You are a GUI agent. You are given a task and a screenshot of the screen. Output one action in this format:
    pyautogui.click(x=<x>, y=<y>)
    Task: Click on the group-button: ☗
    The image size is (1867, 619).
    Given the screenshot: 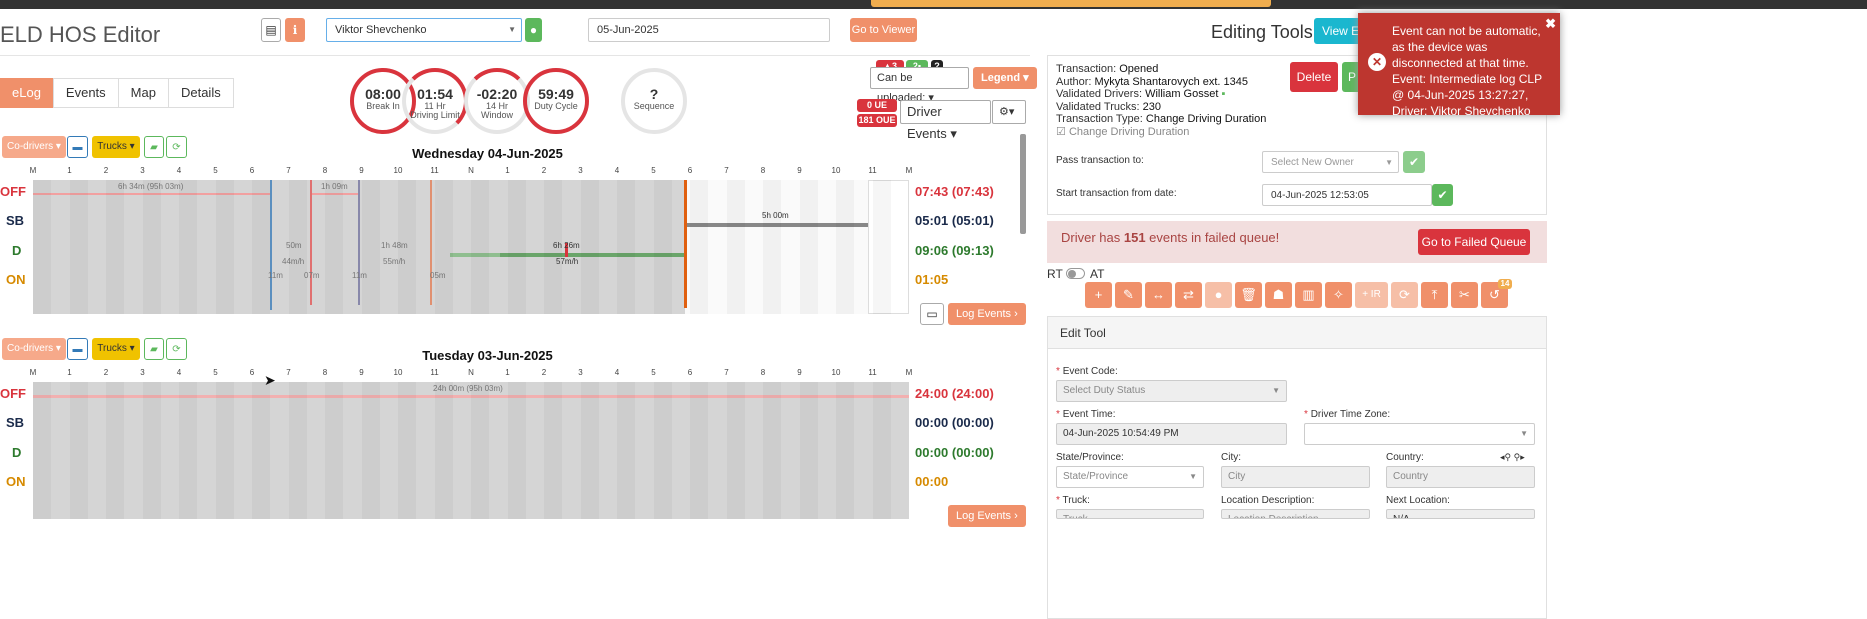 What is the action you would take?
    pyautogui.click(x=1278, y=295)
    